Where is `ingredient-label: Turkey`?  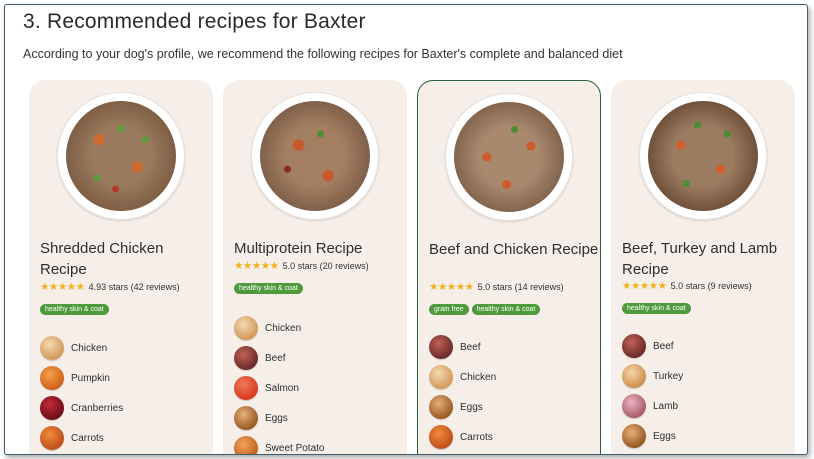
ingredient-label: Turkey is located at coordinates (668, 376).